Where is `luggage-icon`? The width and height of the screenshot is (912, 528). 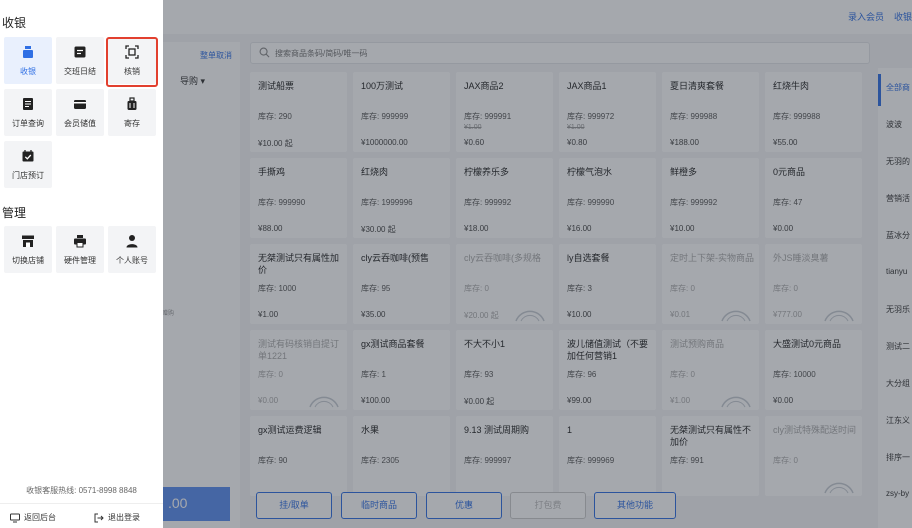 luggage-icon is located at coordinates (132, 103).